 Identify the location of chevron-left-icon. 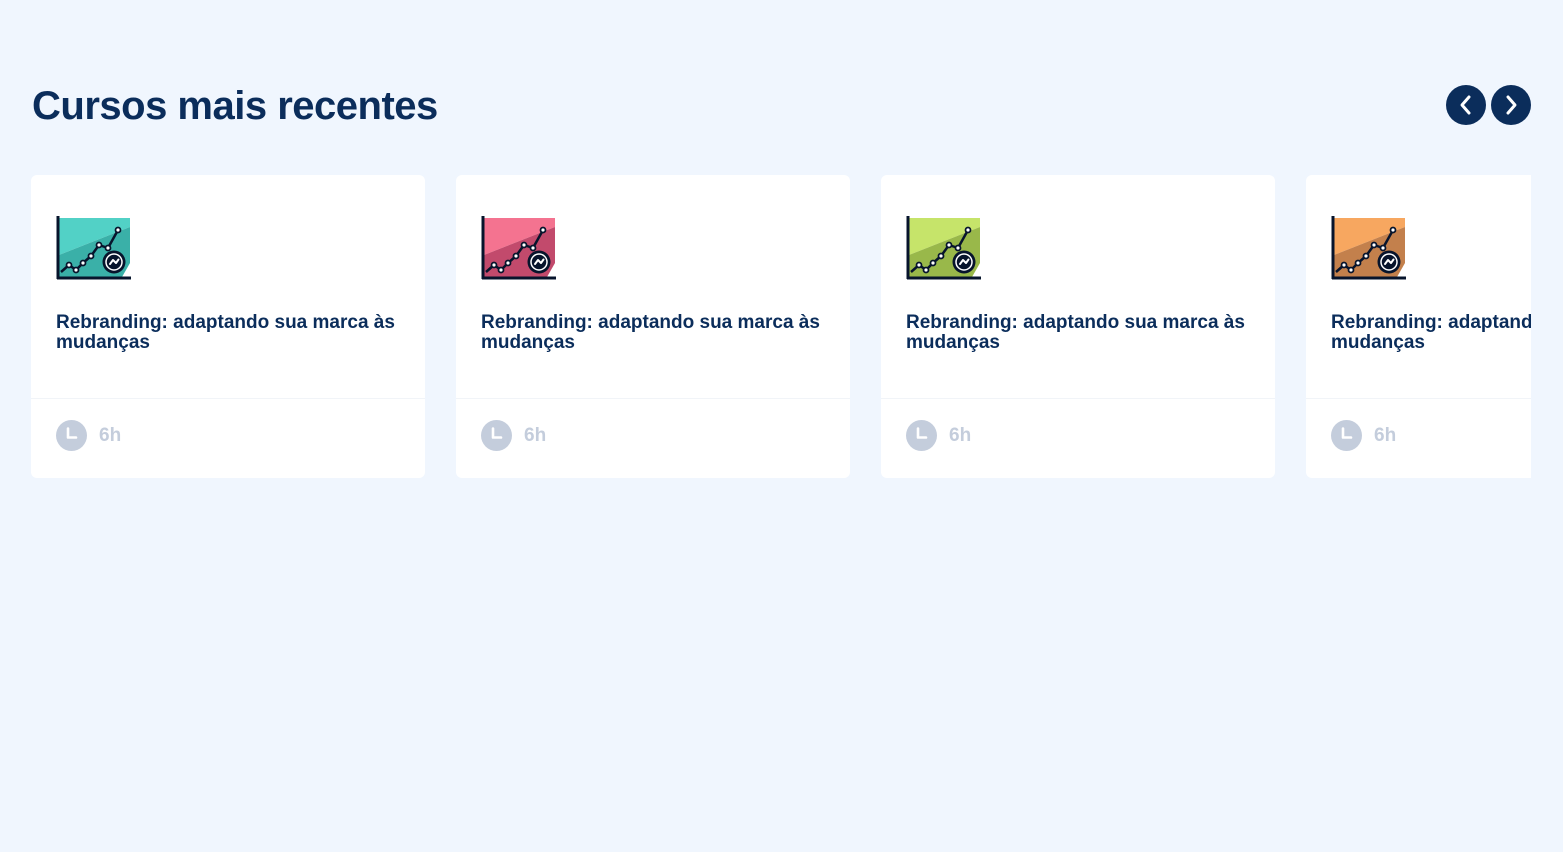
(1465, 105).